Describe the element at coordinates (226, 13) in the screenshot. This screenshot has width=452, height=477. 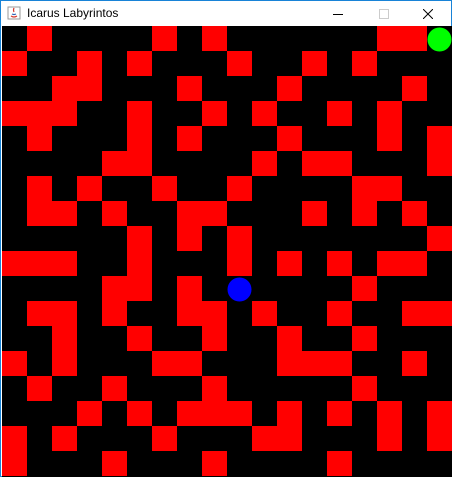
I see `title-bar: Icarus Labyrintos` at that location.